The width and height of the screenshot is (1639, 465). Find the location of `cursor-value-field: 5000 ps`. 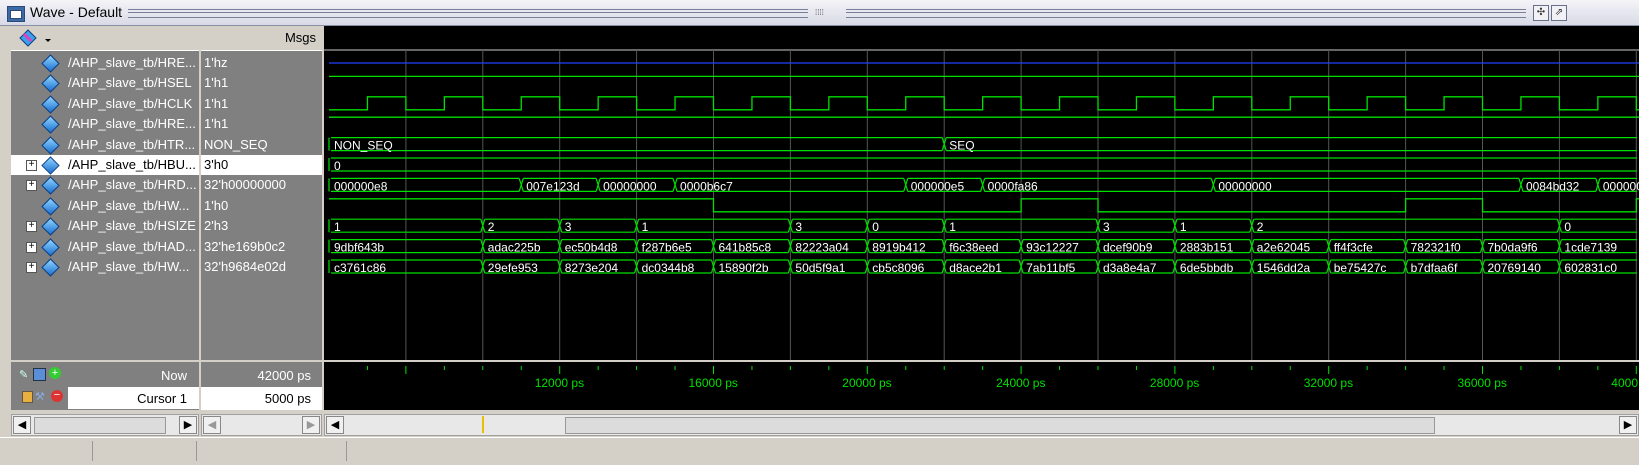

cursor-value-field: 5000 ps is located at coordinates (261, 398).